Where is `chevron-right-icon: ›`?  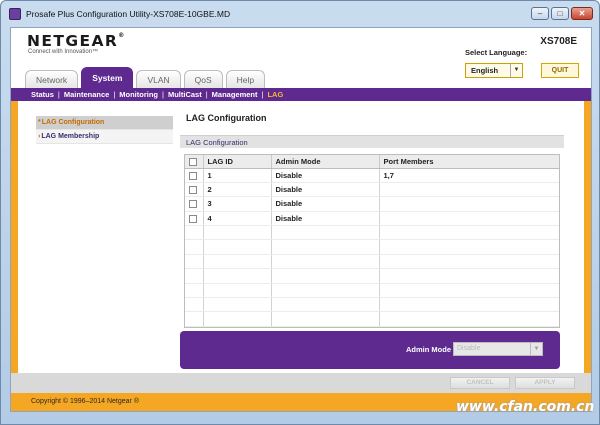
chevron-right-icon: › is located at coordinates (39, 136).